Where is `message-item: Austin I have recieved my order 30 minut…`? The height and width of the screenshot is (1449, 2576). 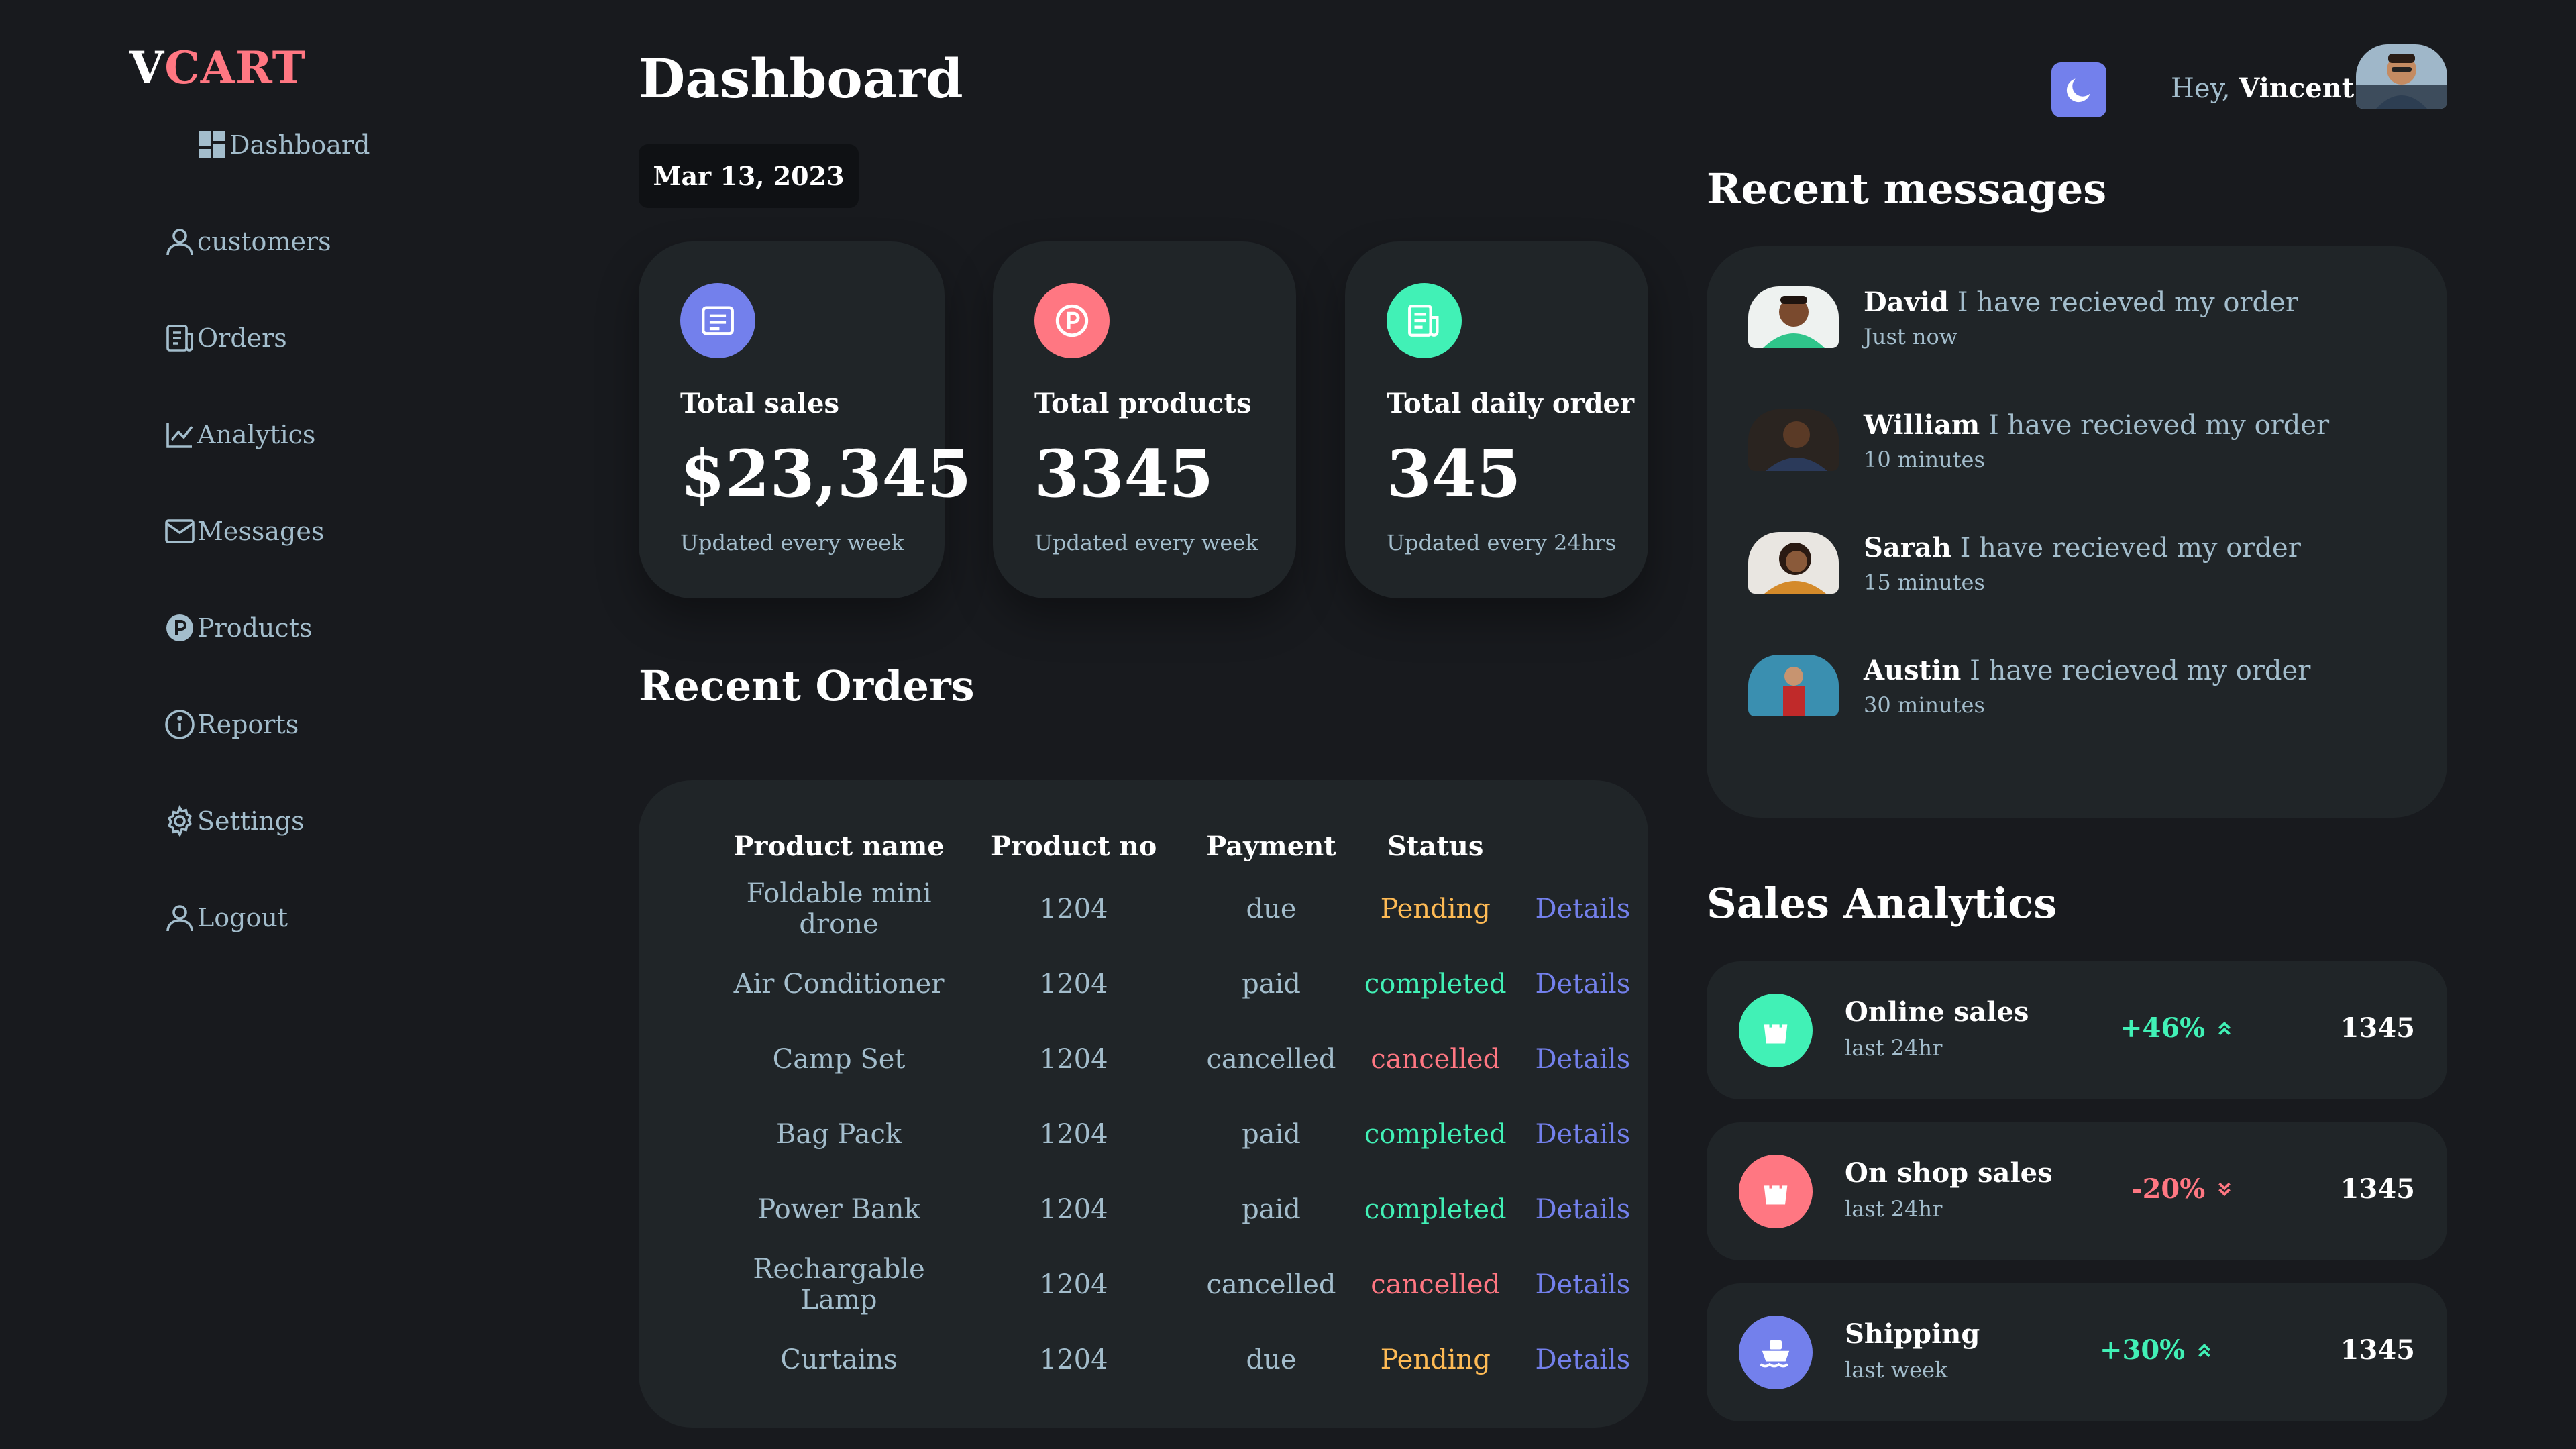
message-item: Austin I have recieved my order 30 minut… is located at coordinates (2083, 695).